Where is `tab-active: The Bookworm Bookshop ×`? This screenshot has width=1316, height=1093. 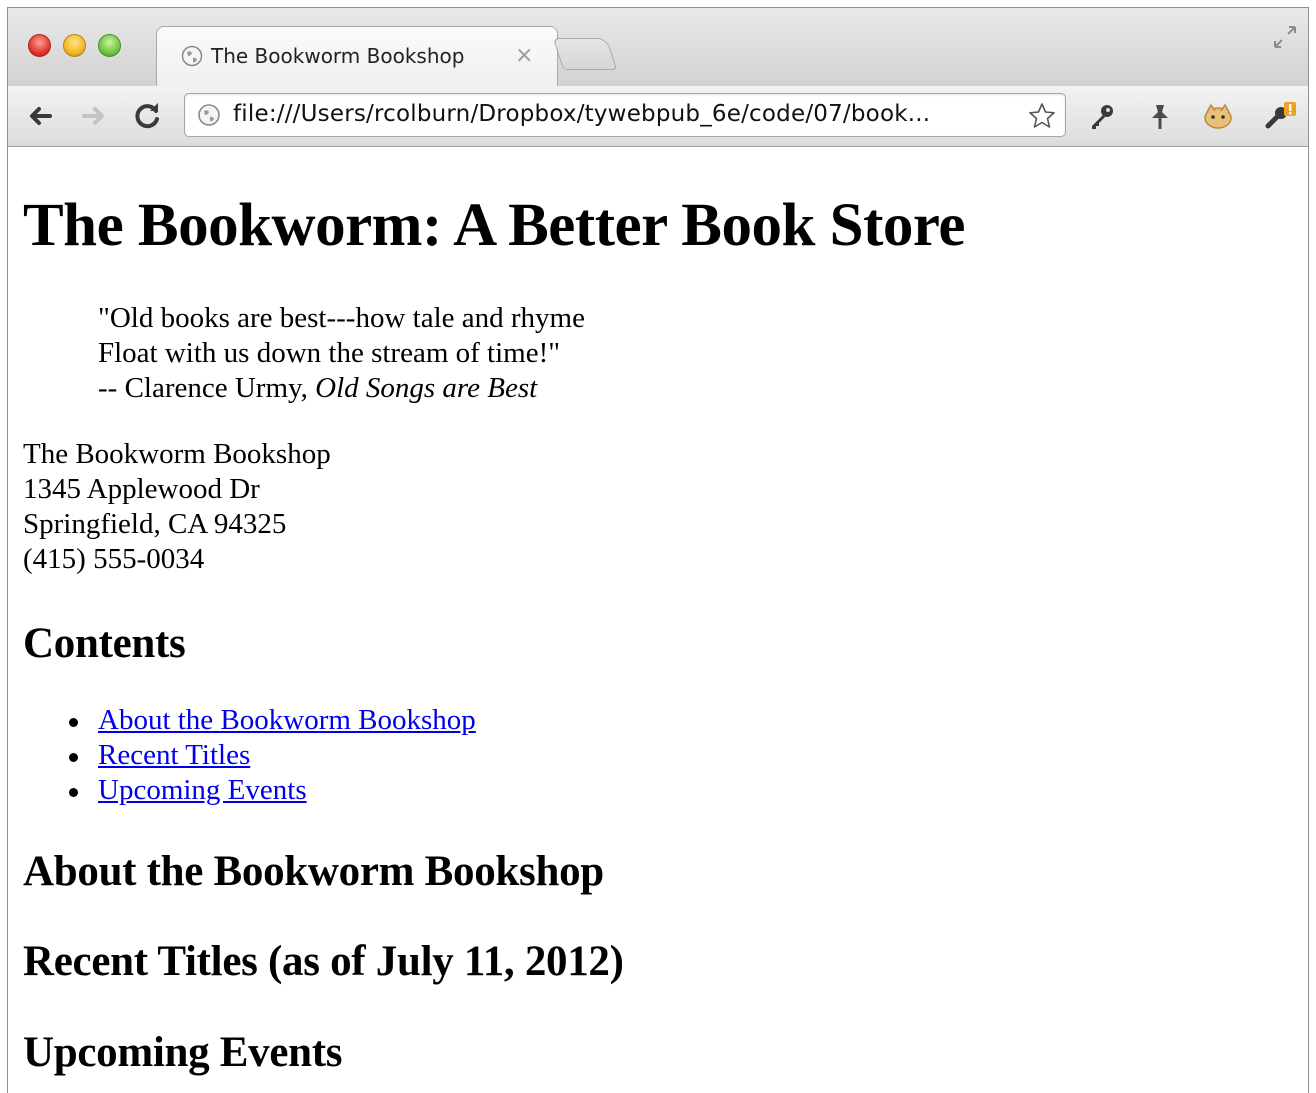 tab-active: The Bookworm Bookshop × is located at coordinates (357, 56).